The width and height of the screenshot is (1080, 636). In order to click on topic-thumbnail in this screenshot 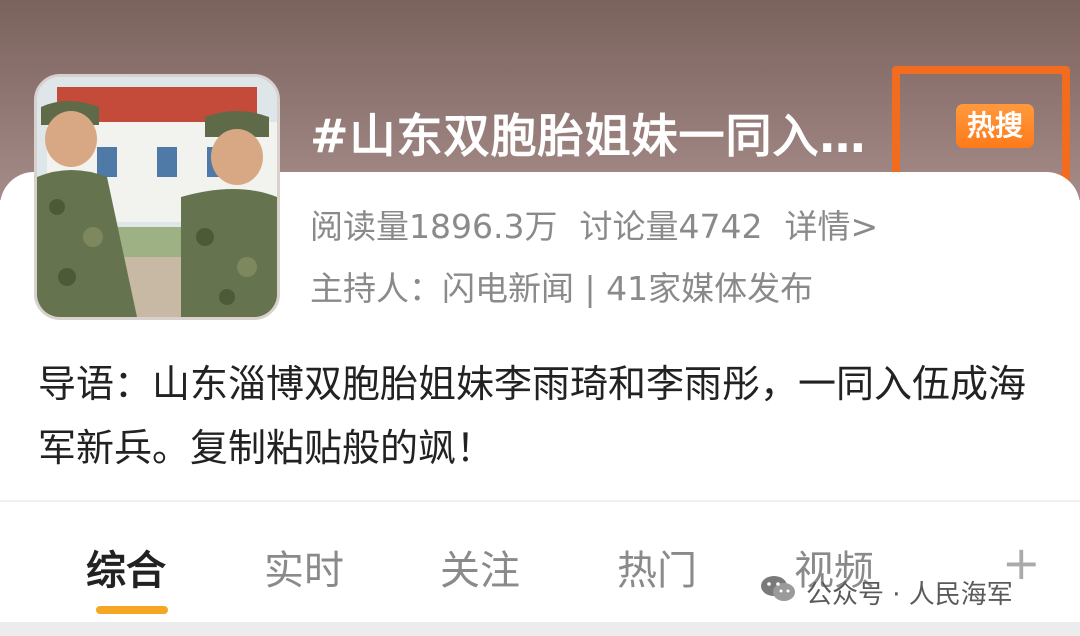, I will do `click(157, 197)`.